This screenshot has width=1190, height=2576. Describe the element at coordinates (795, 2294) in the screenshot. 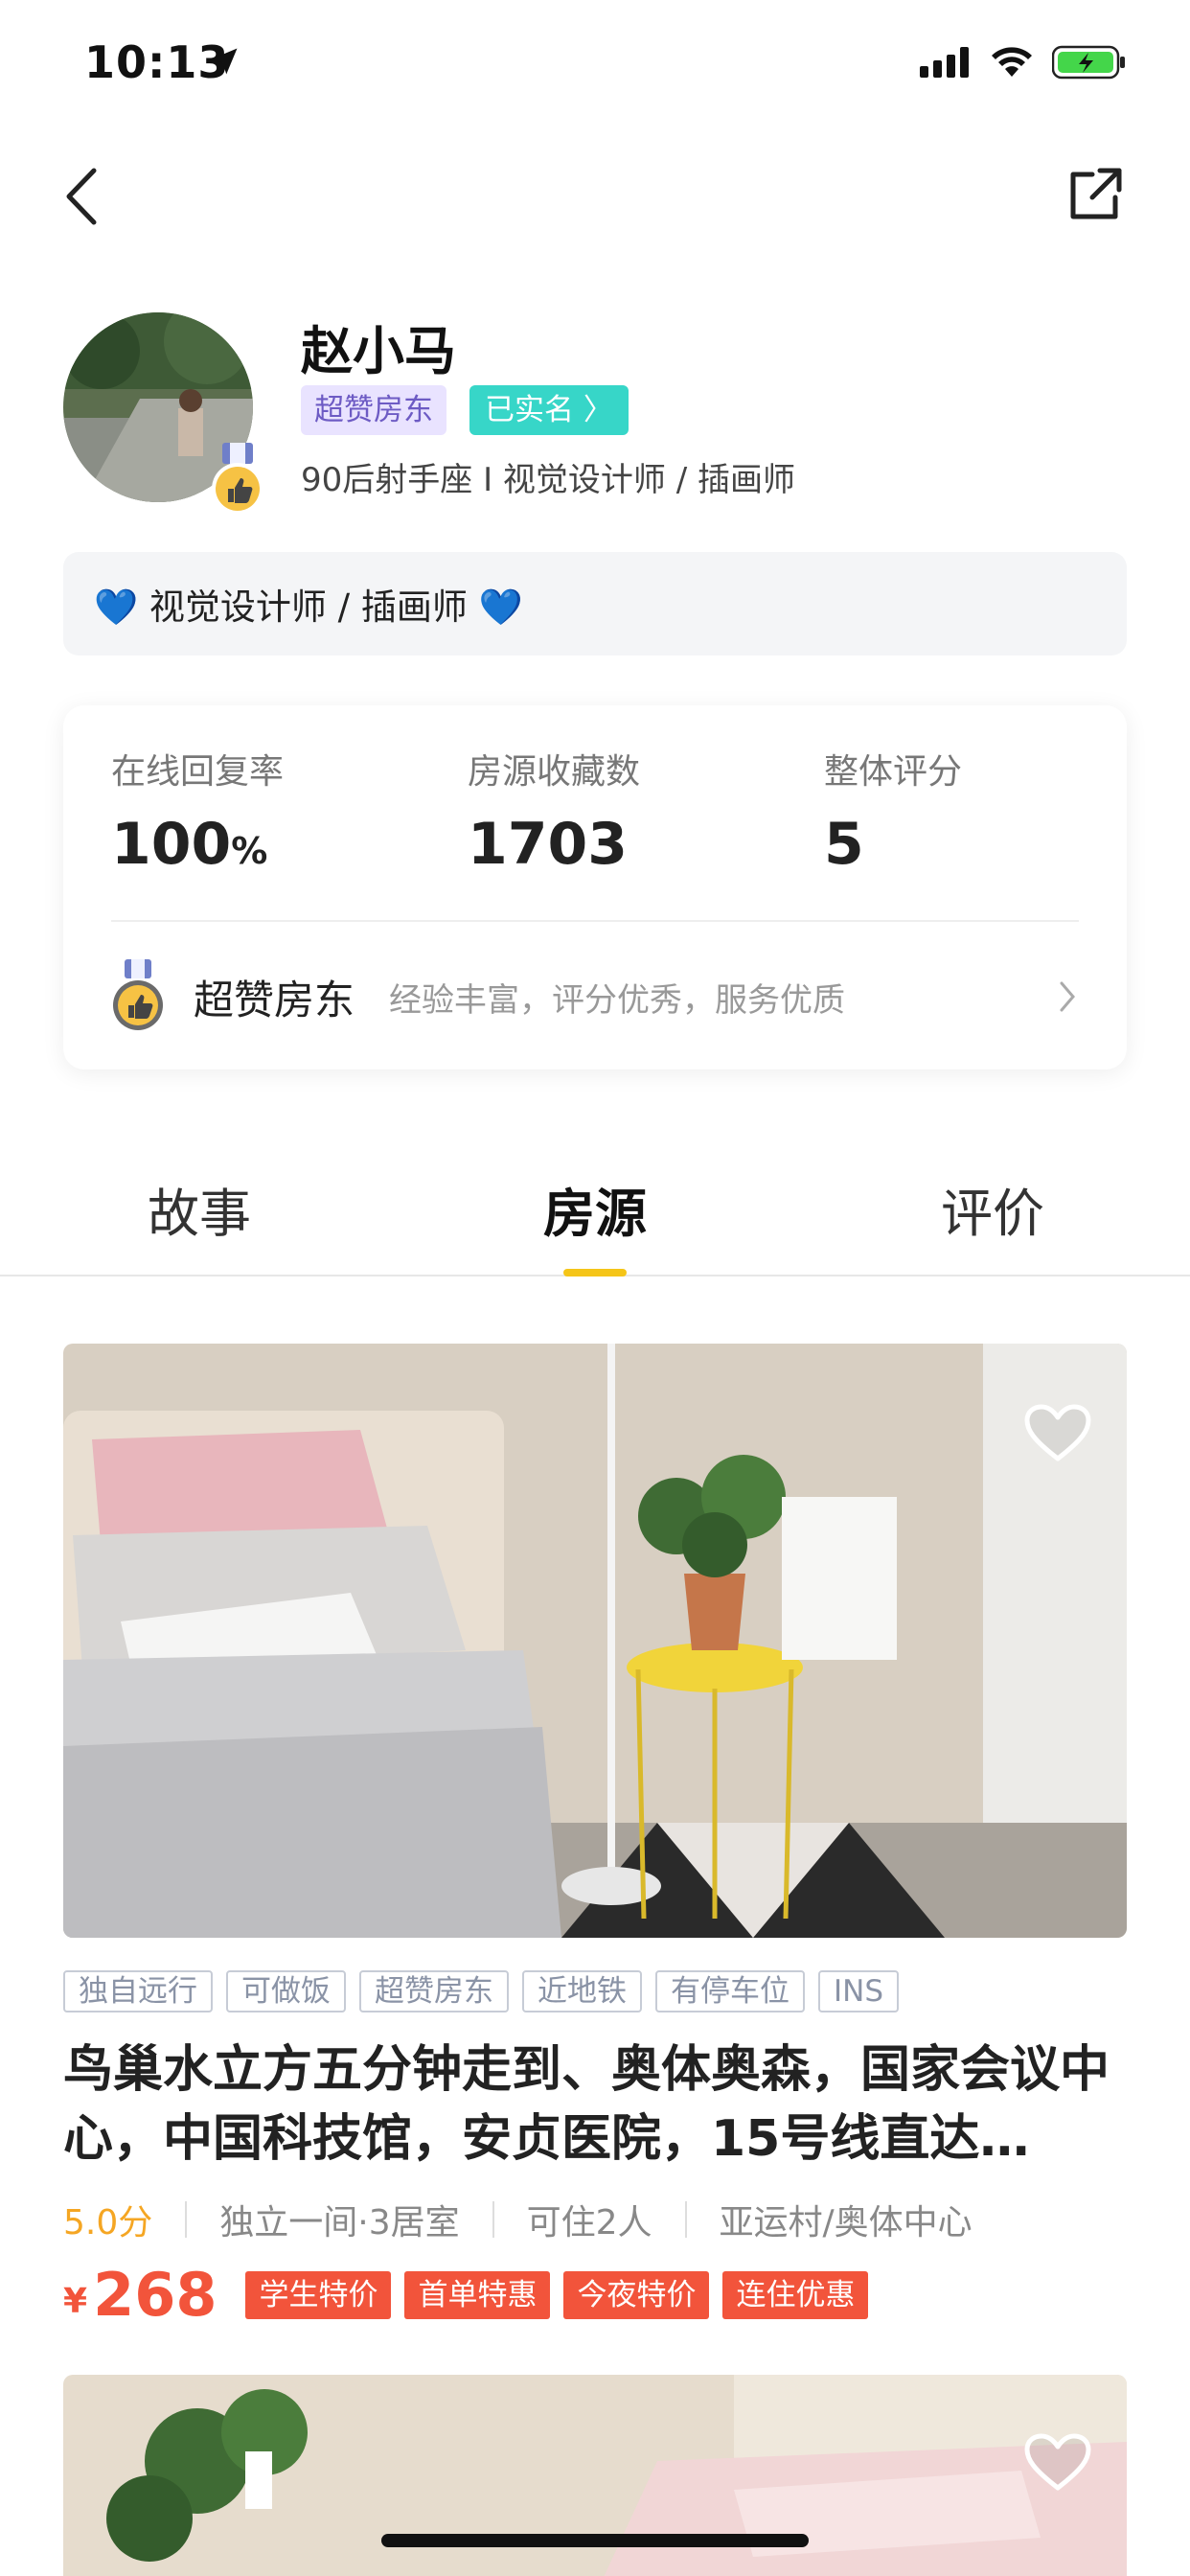

I see `promo-tag: 连住优惠` at that location.